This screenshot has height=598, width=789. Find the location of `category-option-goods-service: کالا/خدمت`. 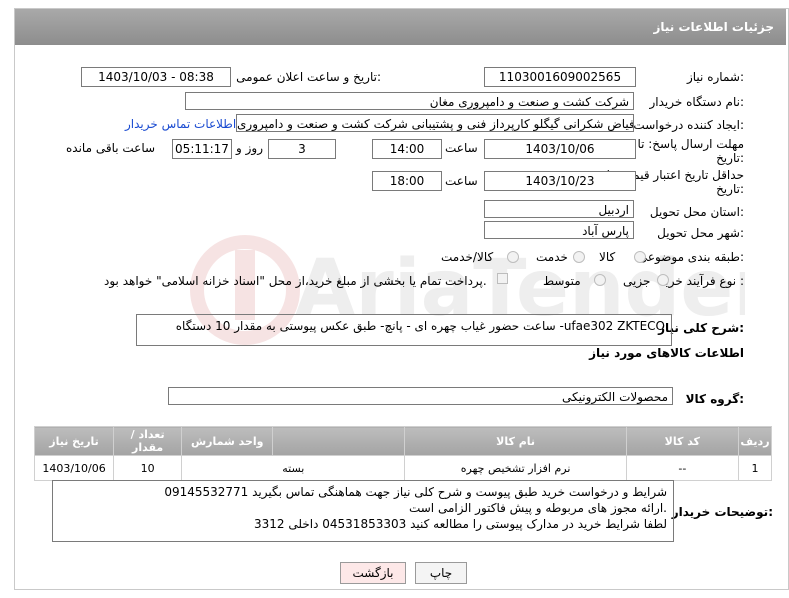

category-option-goods-service: کالا/خدمت is located at coordinates (467, 257).